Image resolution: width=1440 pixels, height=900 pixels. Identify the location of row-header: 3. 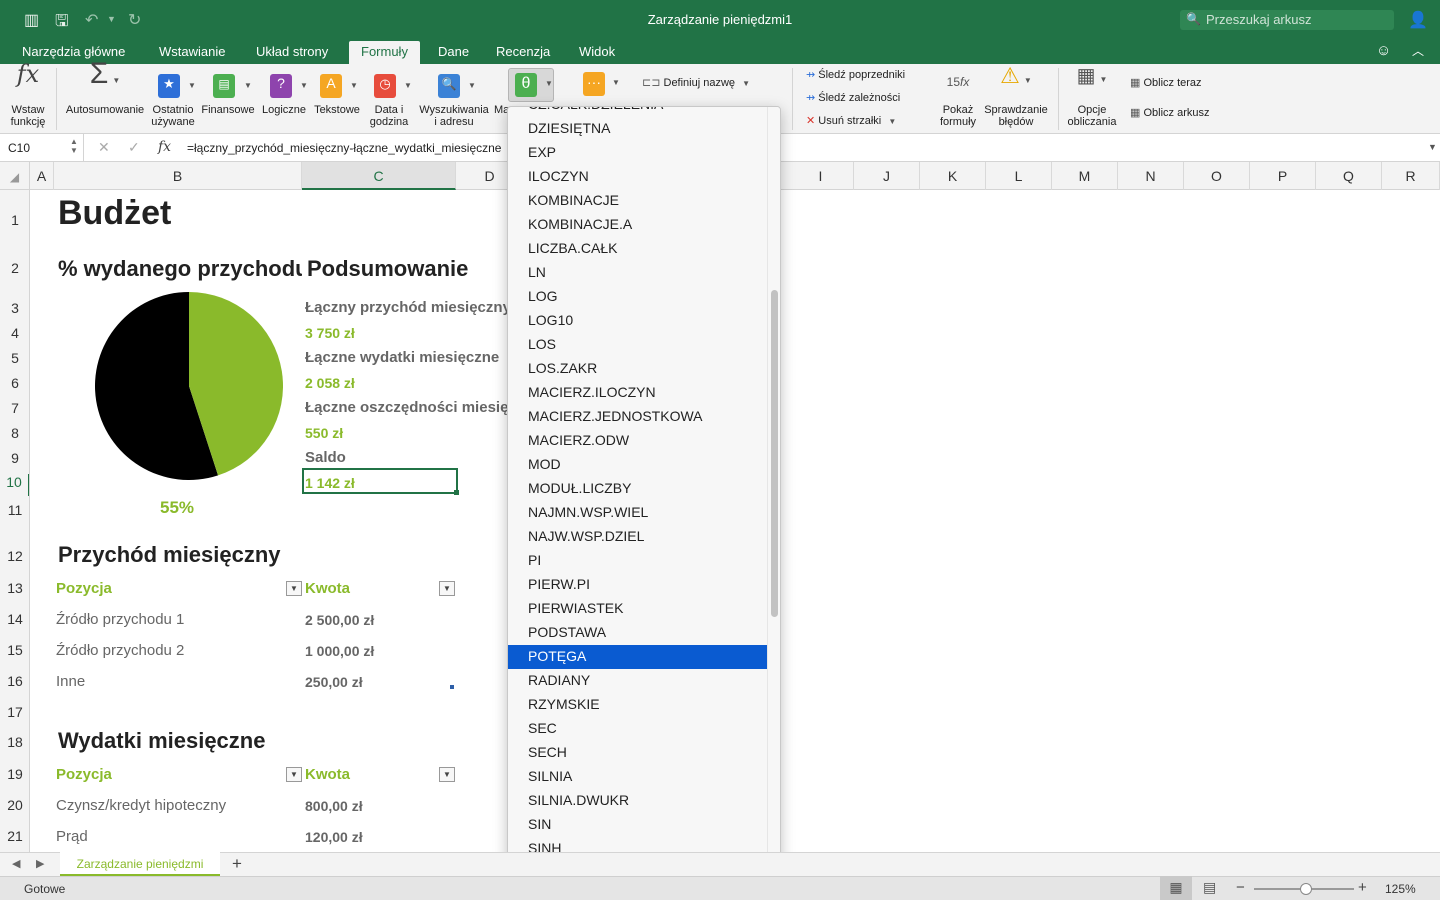
(14, 308).